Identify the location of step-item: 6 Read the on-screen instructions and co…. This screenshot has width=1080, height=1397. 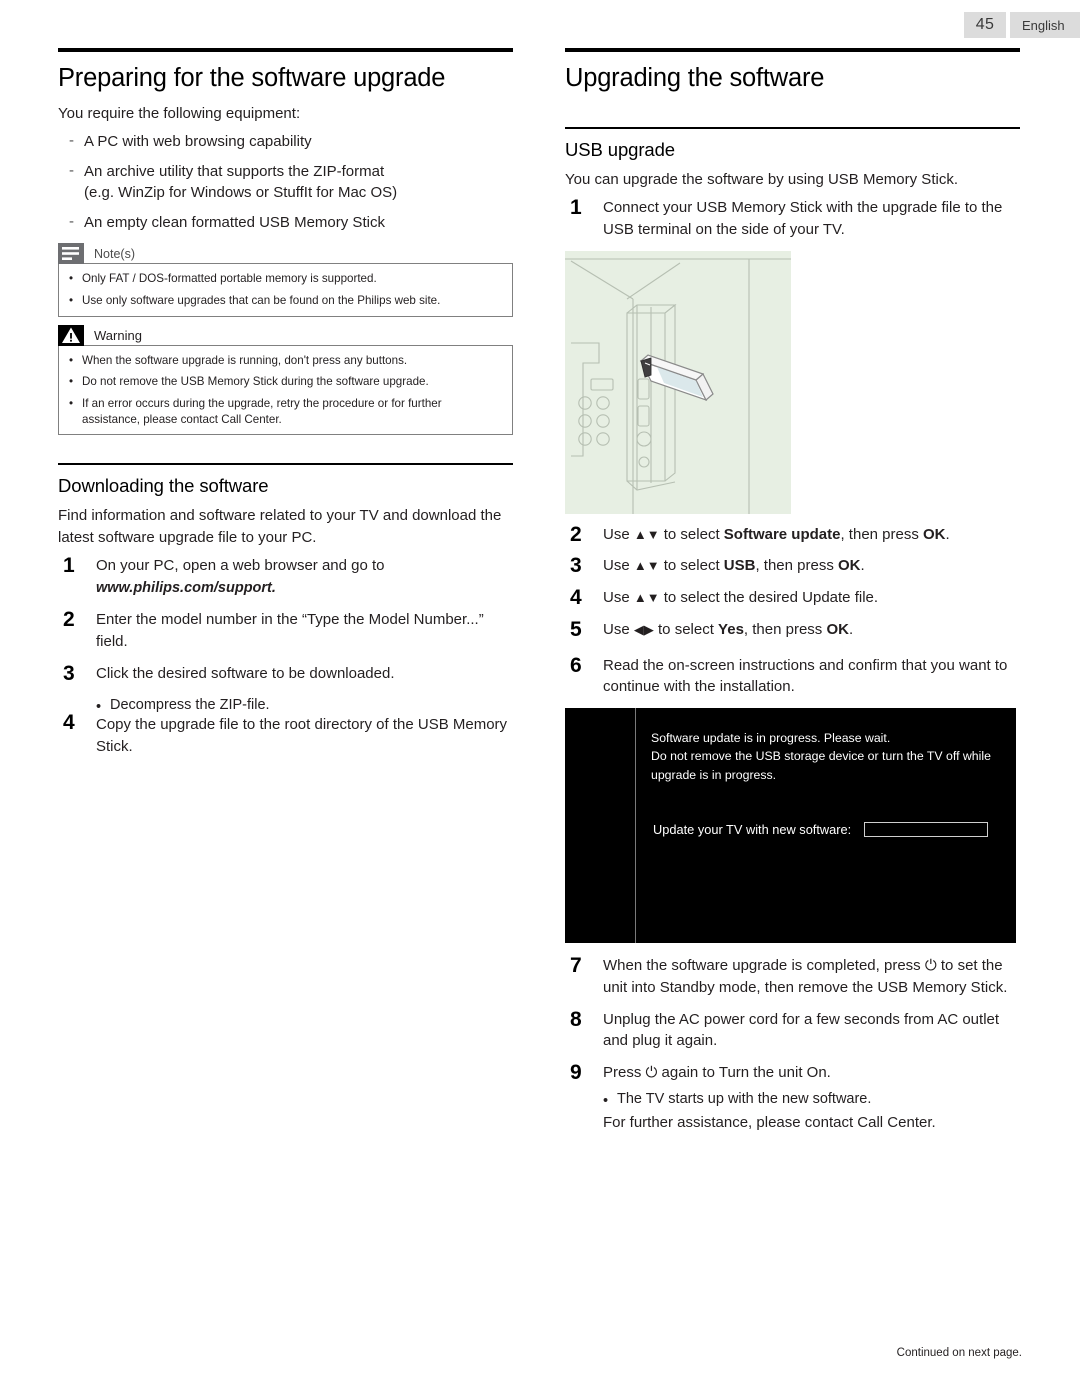
(792, 676).